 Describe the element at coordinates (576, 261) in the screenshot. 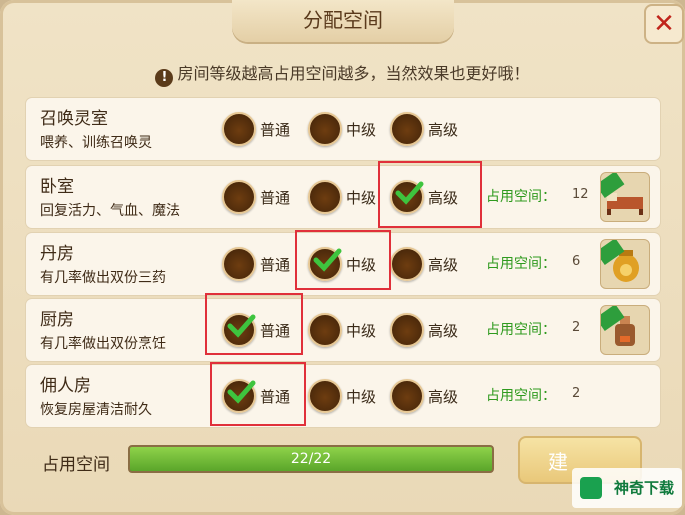

I see `space-value: 6` at that location.